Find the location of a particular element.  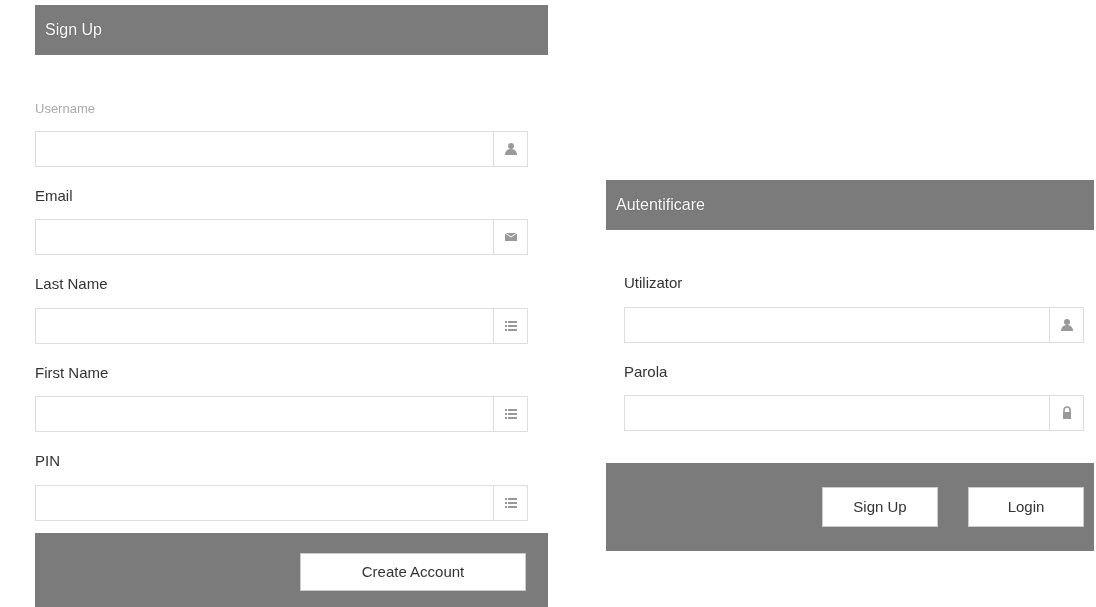

panel-header: Autentificare is located at coordinates (850, 205).